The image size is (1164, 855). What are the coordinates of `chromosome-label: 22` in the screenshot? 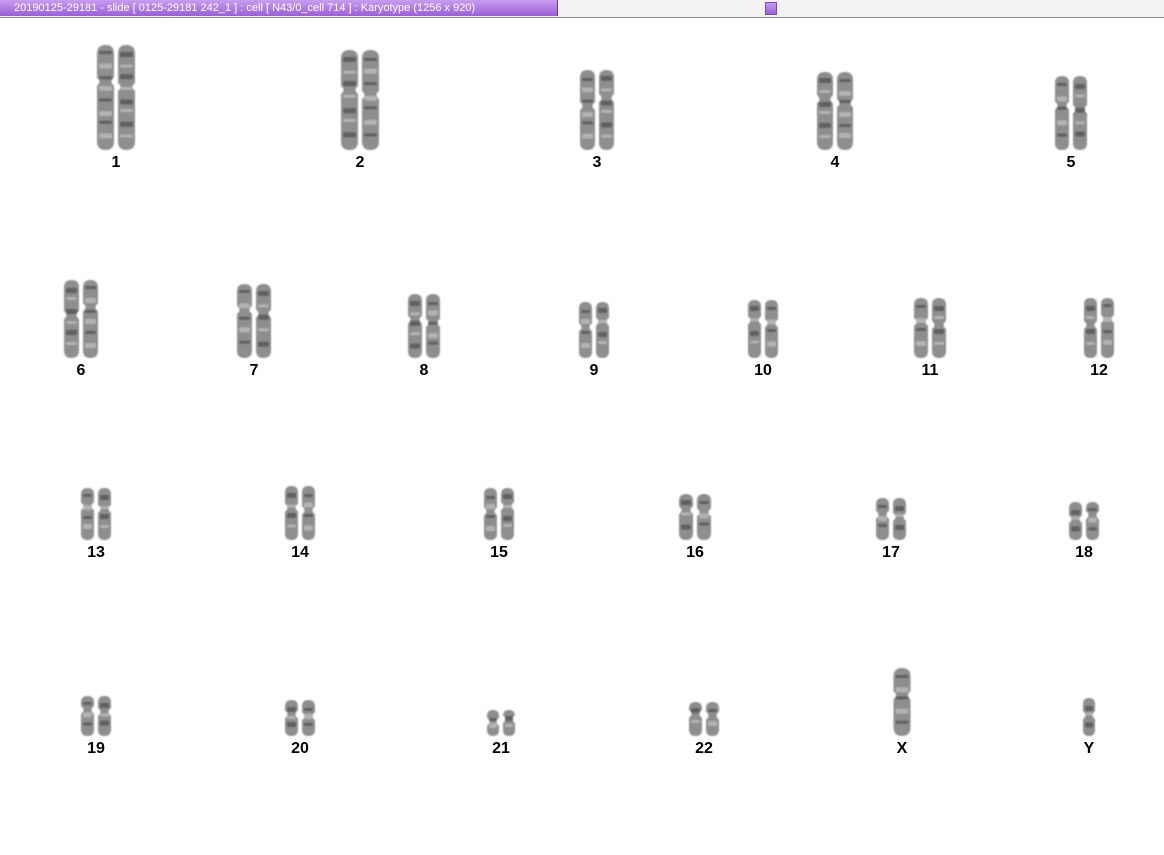 It's located at (704, 748).